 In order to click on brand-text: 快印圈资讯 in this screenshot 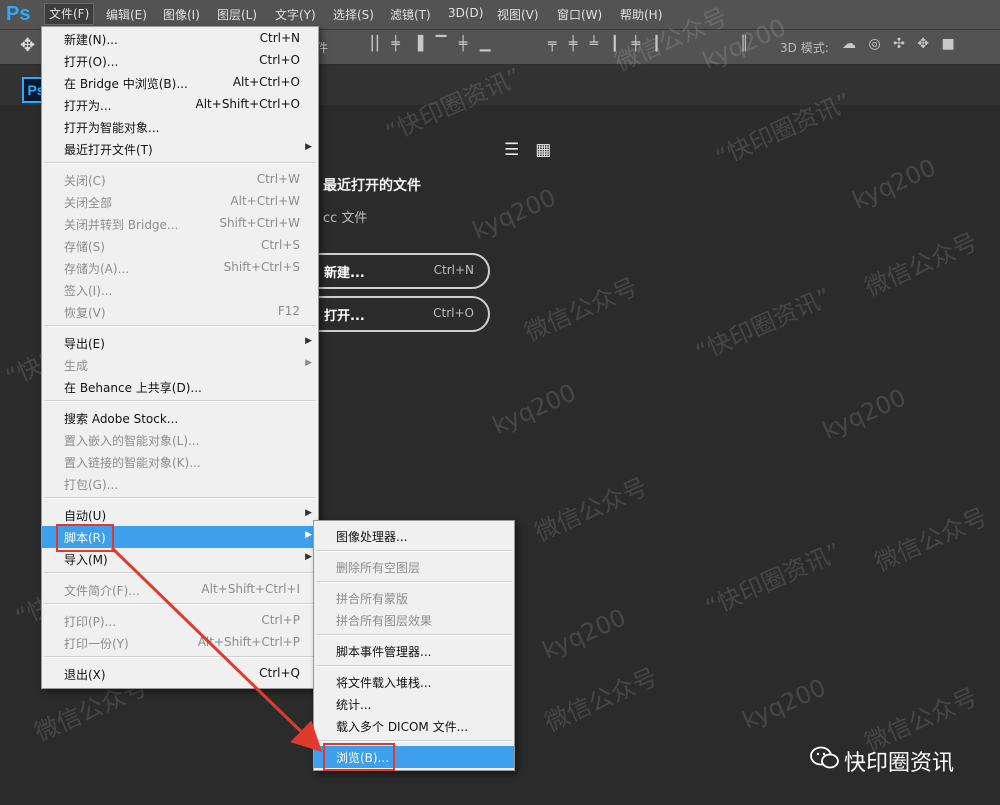, I will do `click(899, 763)`.